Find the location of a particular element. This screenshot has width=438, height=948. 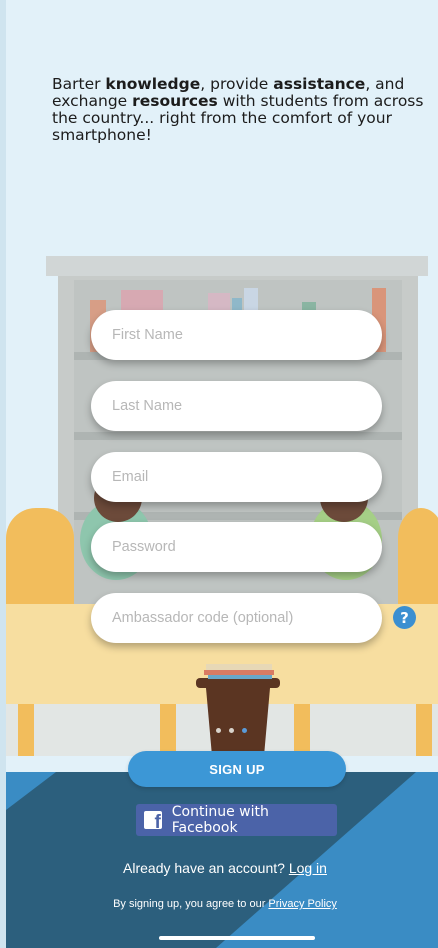

first-name-field is located at coordinates (236, 335).